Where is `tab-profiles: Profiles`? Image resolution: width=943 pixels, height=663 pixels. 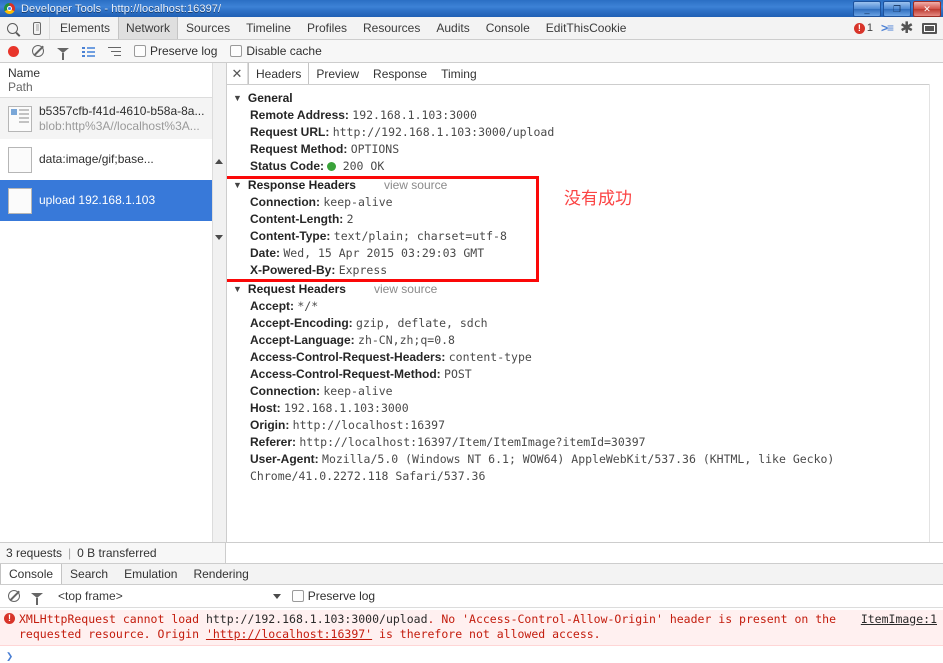
tab-profiles: Profiles is located at coordinates (327, 28).